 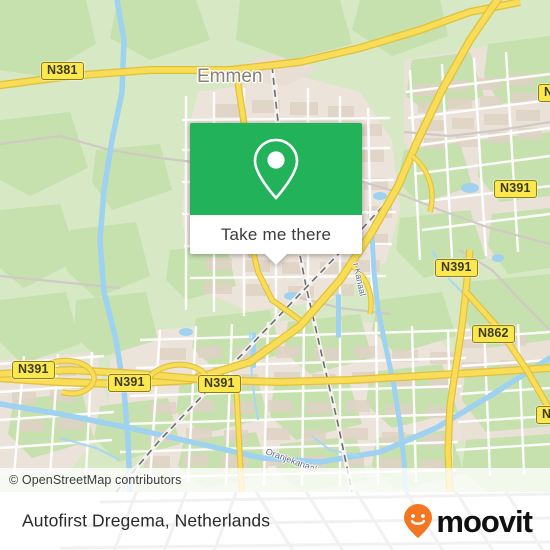 I want to click on shield-n381: N381, so click(x=62, y=71).